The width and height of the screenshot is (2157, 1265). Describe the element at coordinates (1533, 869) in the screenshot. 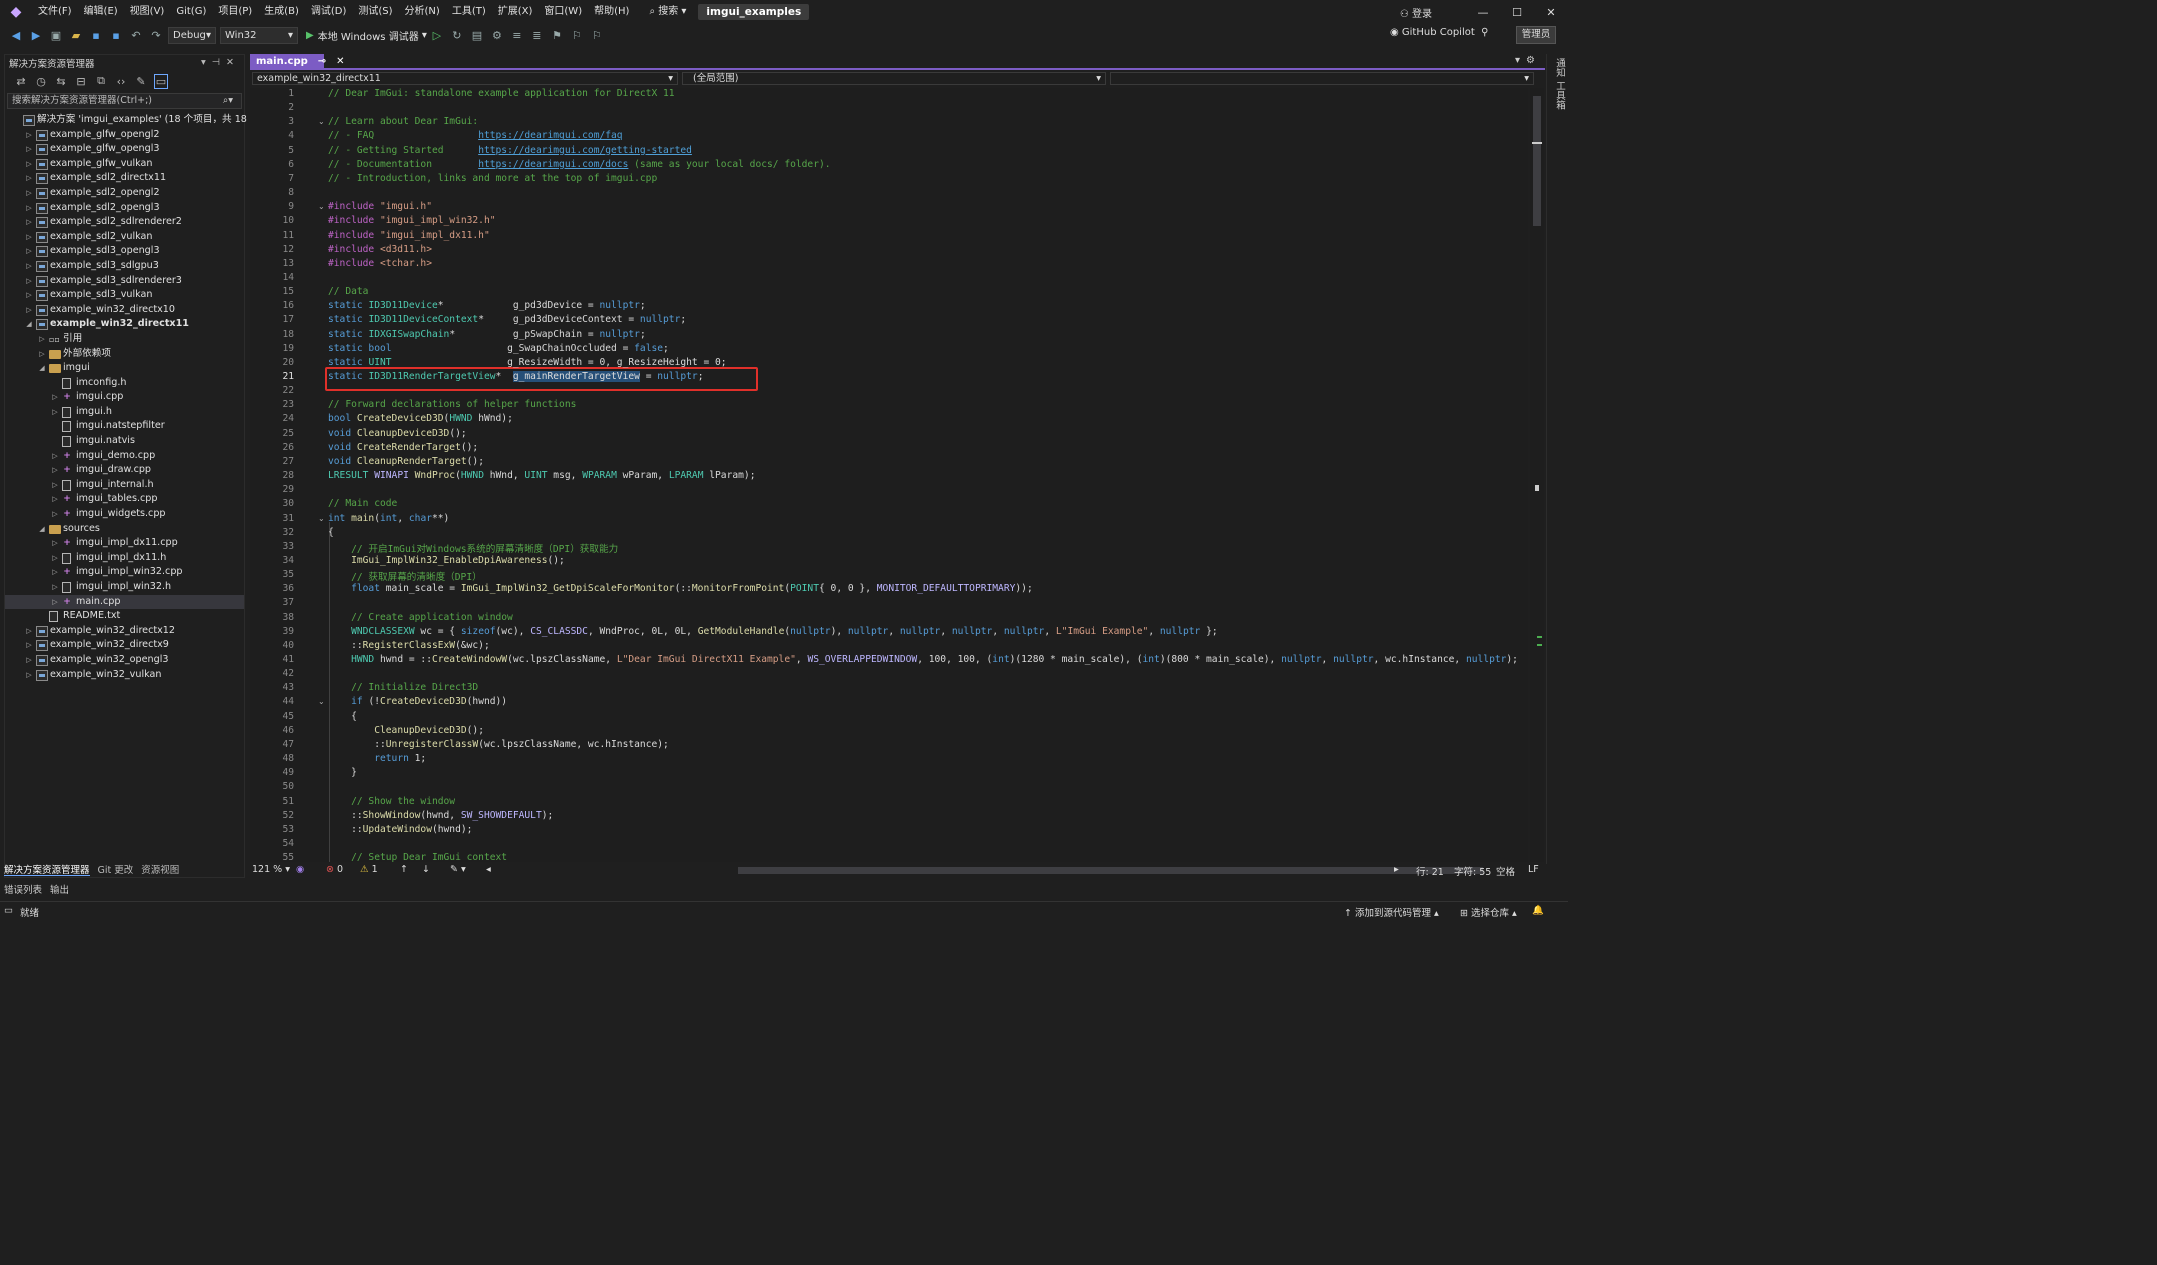

I see `eol-indicator: LF` at that location.